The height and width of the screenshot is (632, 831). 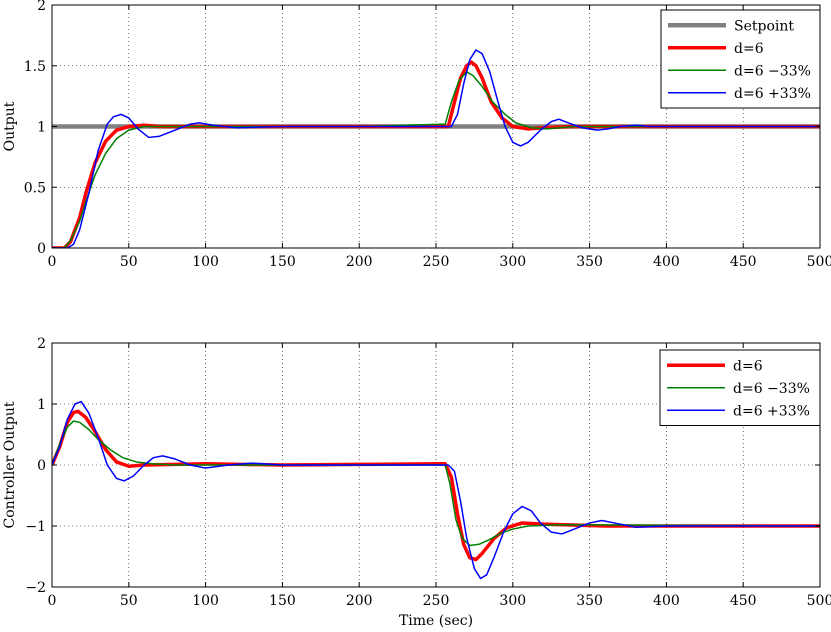 I want to click on y-axis-title: Output, so click(x=10, y=126).